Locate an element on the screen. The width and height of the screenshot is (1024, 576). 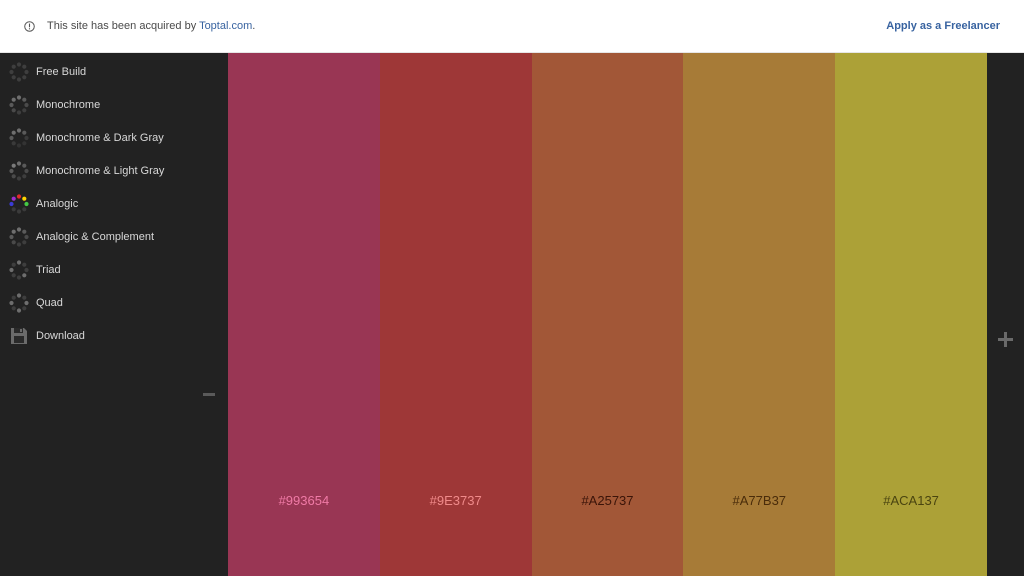
color-swatch-1: #993654 is located at coordinates (304, 314).